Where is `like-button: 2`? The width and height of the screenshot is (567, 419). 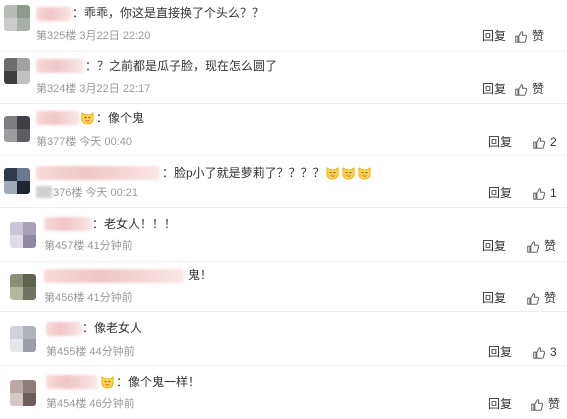
like-button: 2 is located at coordinates (544, 142).